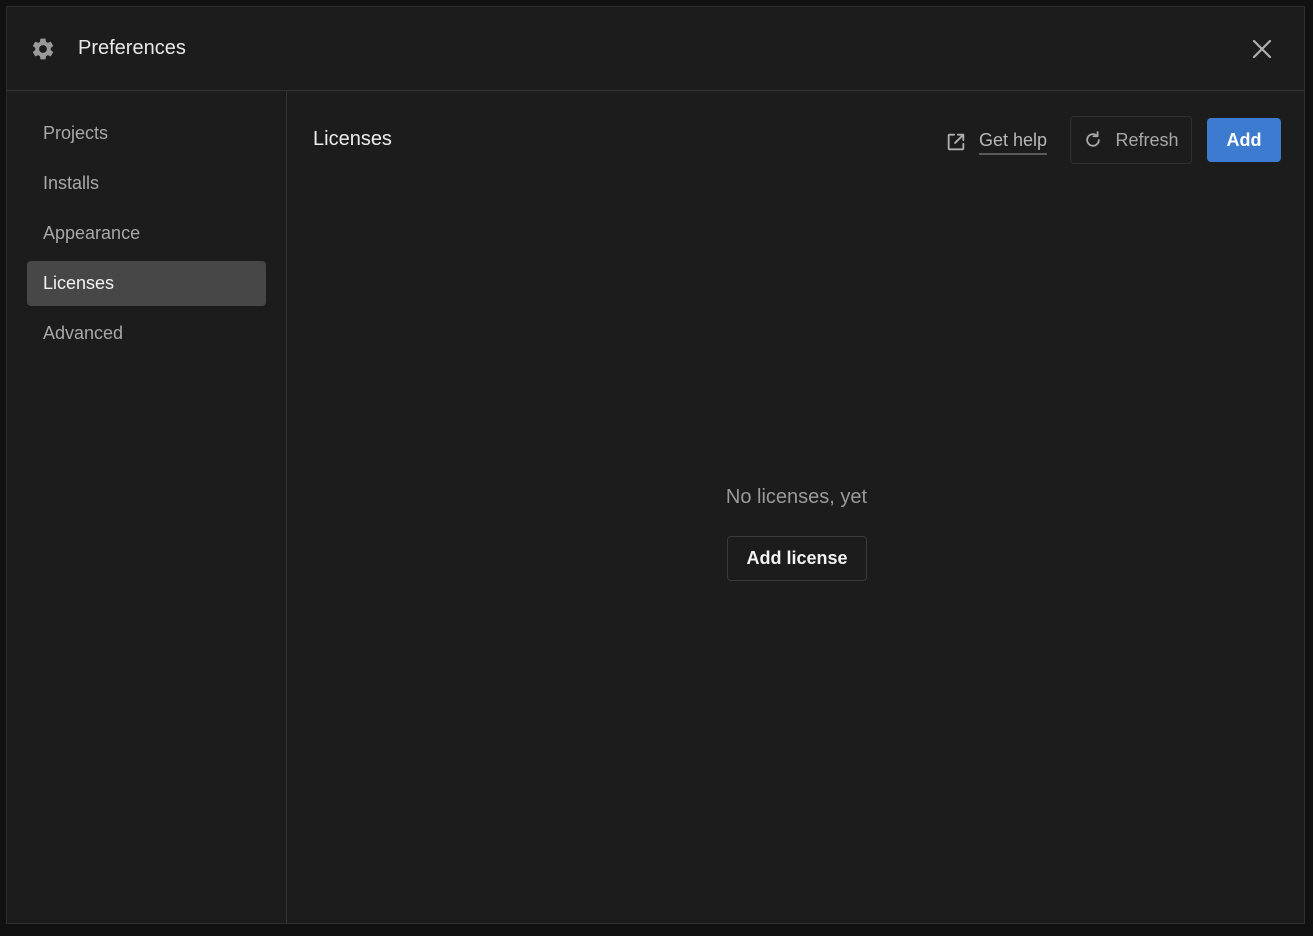  What do you see at coordinates (1147, 139) in the screenshot?
I see `refresh-label: Refresh` at bounding box center [1147, 139].